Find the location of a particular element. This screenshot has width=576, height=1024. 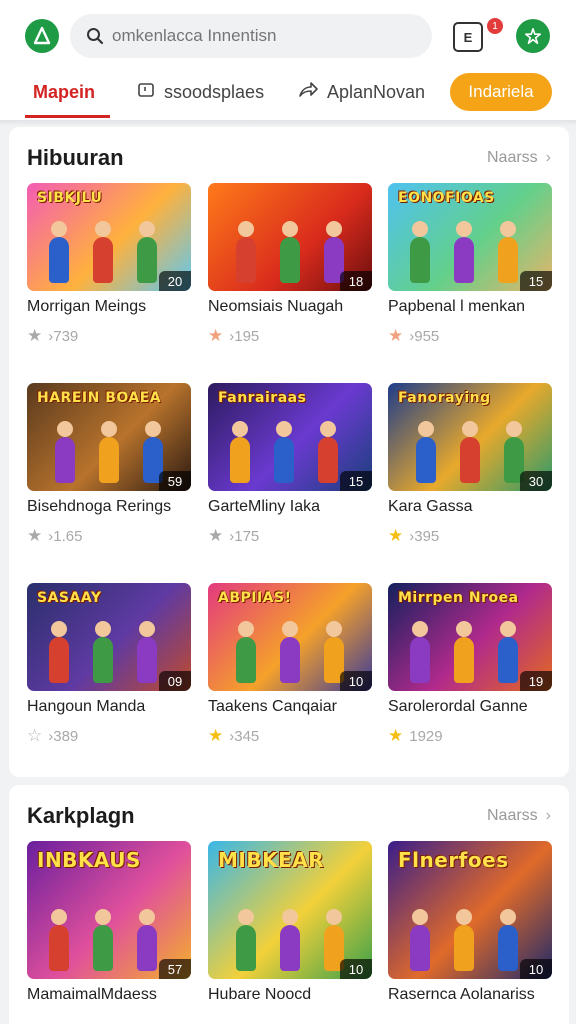

star-icon: ☆ is located at coordinates (35, 735).